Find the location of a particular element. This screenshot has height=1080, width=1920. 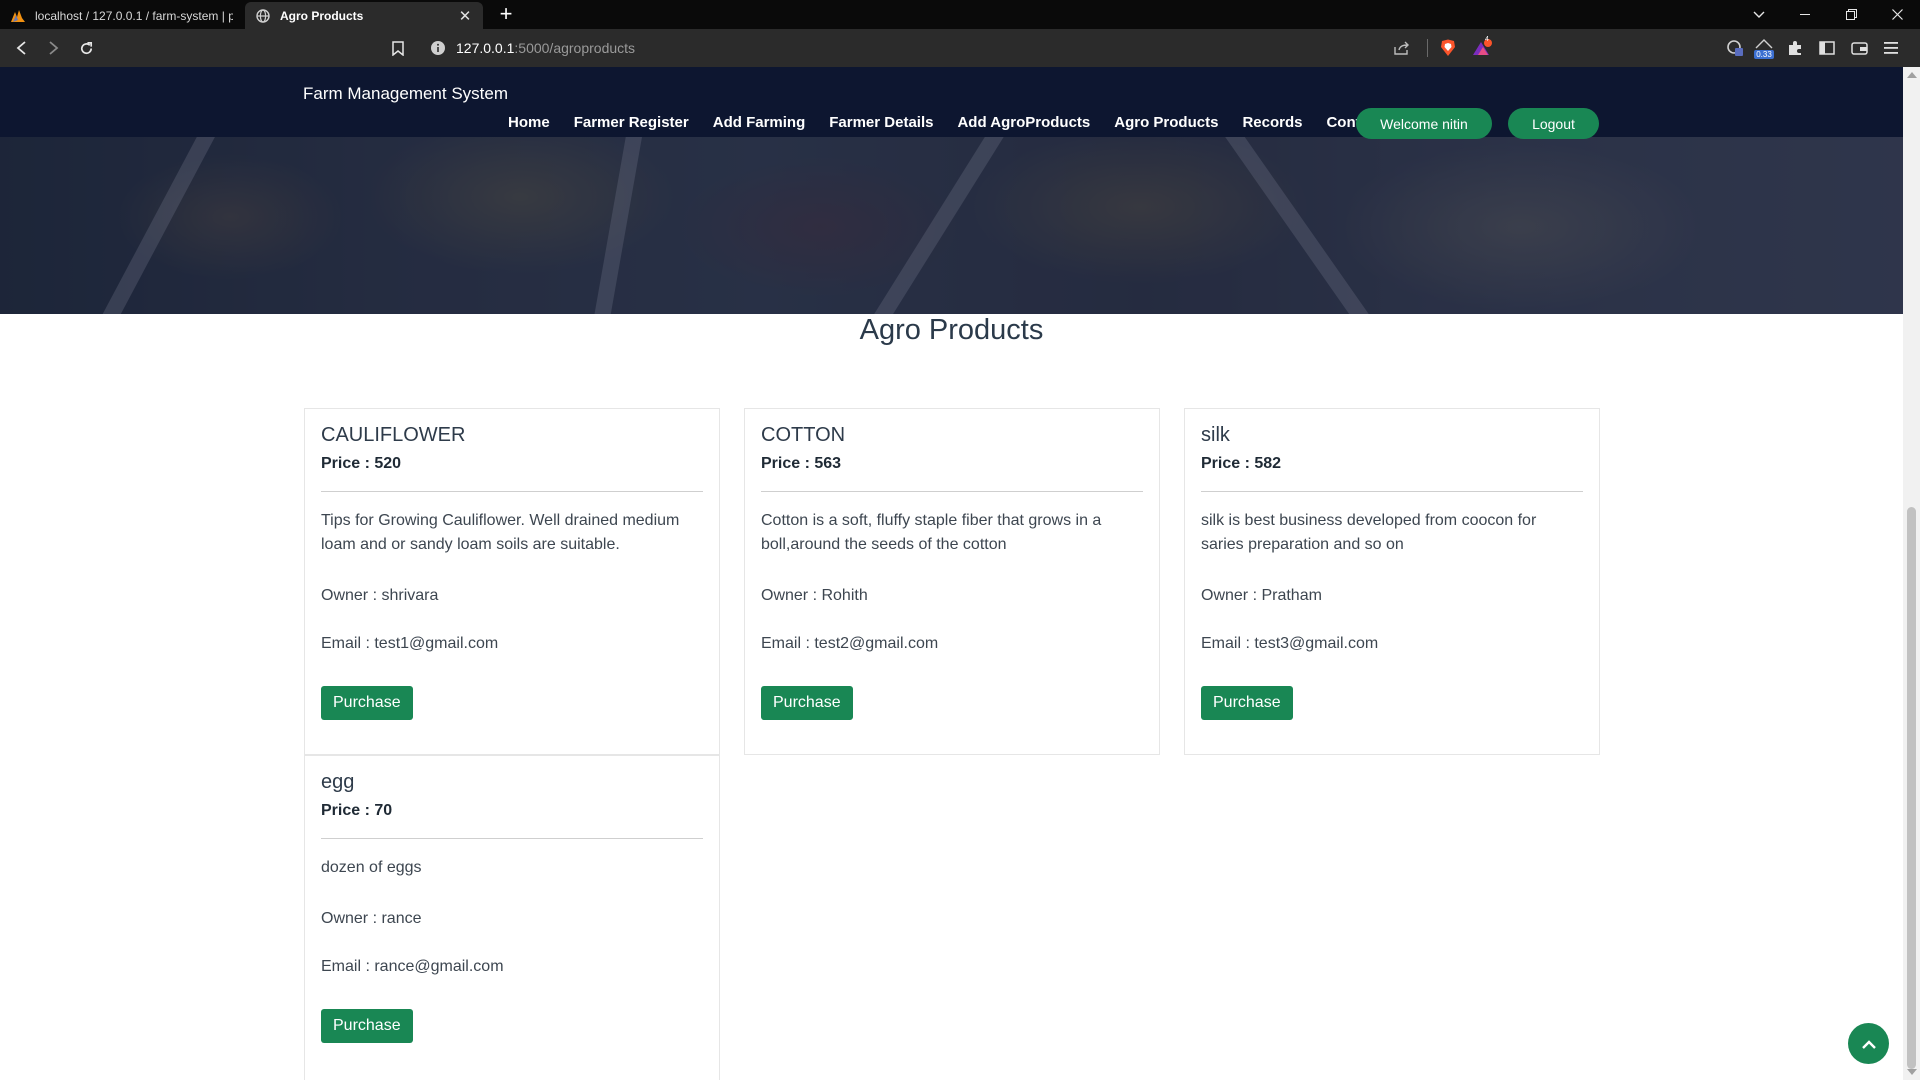

restore-button is located at coordinates (1851, 14).